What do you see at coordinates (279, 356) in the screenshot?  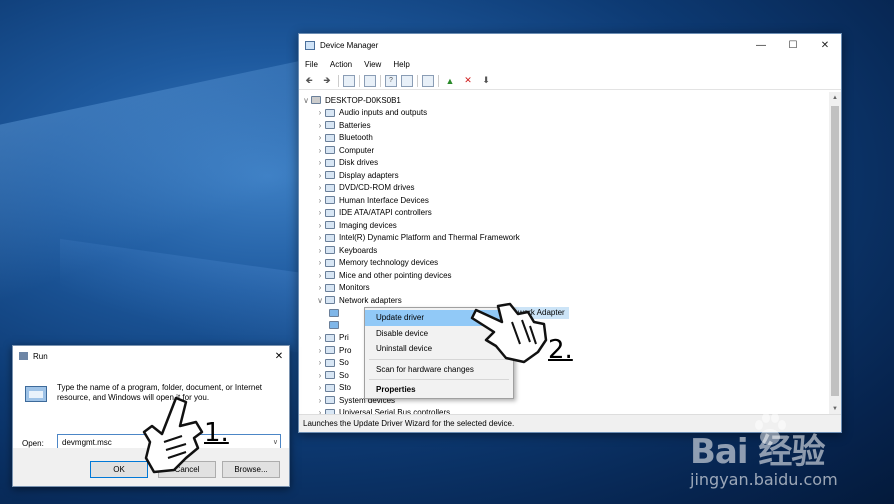 I see `run-close-button: ✕` at bounding box center [279, 356].